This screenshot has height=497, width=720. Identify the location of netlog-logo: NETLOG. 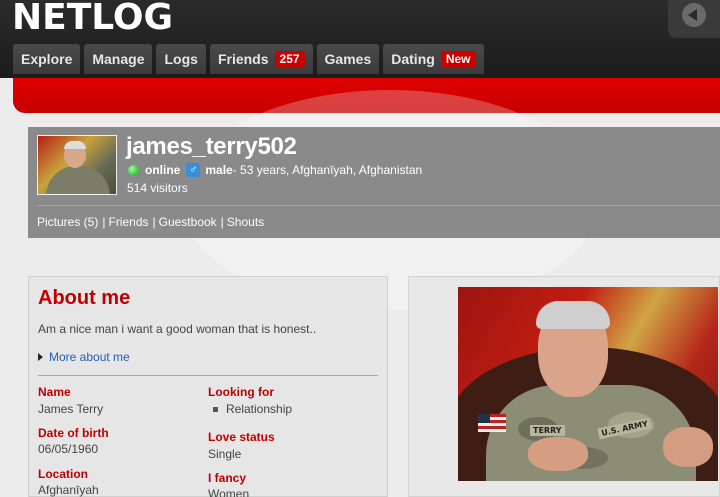
(92, 18).